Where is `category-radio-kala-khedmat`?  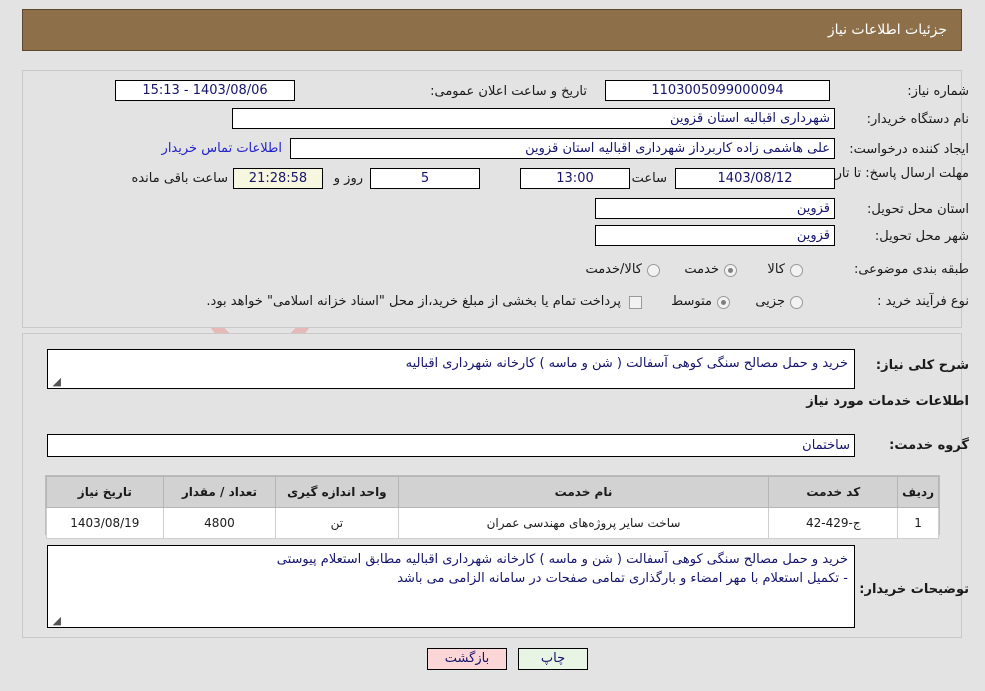
category-radio-kala-khedmat is located at coordinates (653, 270).